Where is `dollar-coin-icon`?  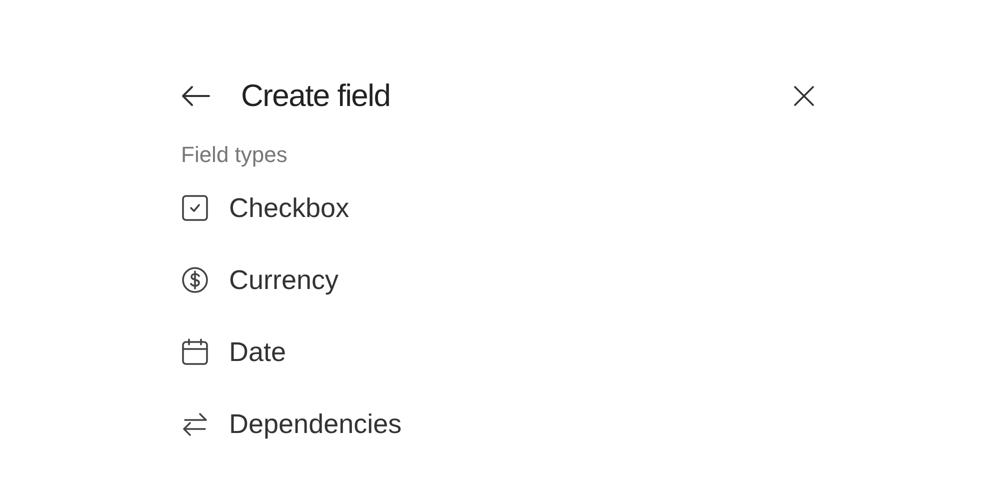
dollar-coin-icon is located at coordinates (195, 280).